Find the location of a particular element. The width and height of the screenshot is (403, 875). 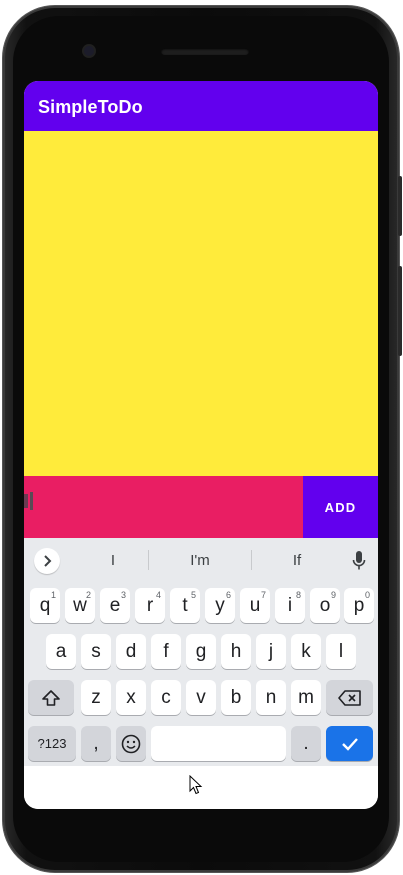

key-label: u is located at coordinates (255, 605).